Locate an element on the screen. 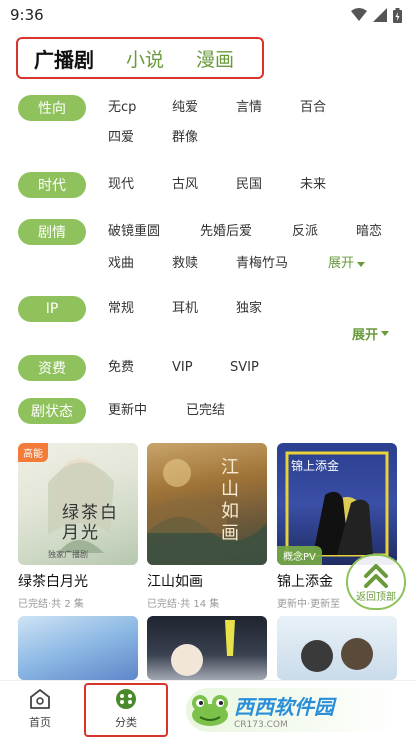 The width and height of the screenshot is (416, 740). filter-row-status: 剧状态 is located at coordinates (52, 411).